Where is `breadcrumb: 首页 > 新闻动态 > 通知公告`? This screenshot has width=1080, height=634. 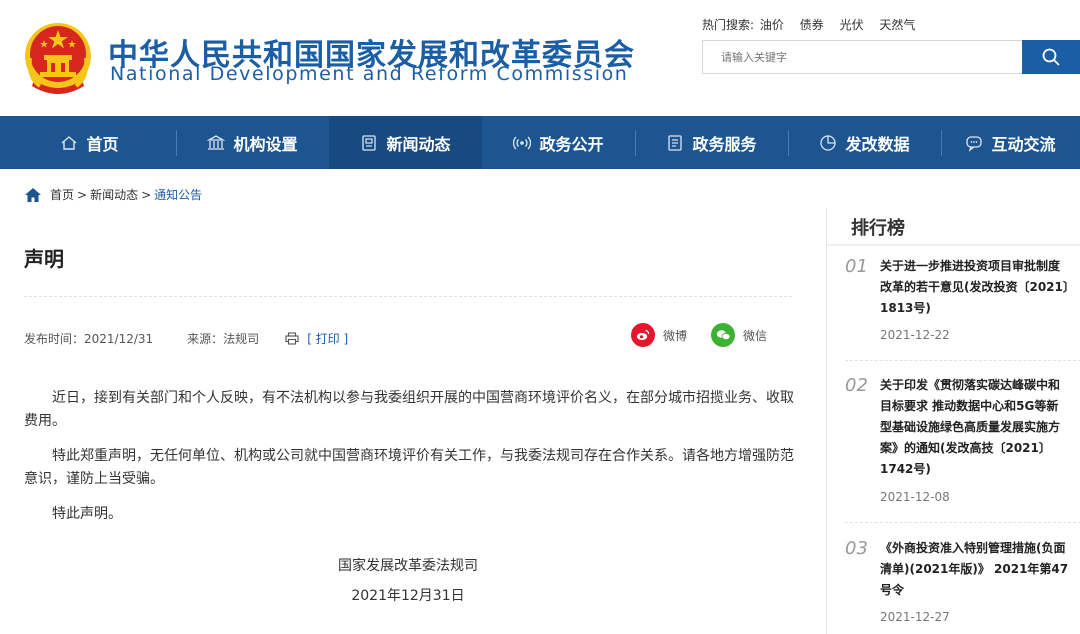
breadcrumb: 首页 > 新闻动态 > 通知公告 is located at coordinates (113, 194).